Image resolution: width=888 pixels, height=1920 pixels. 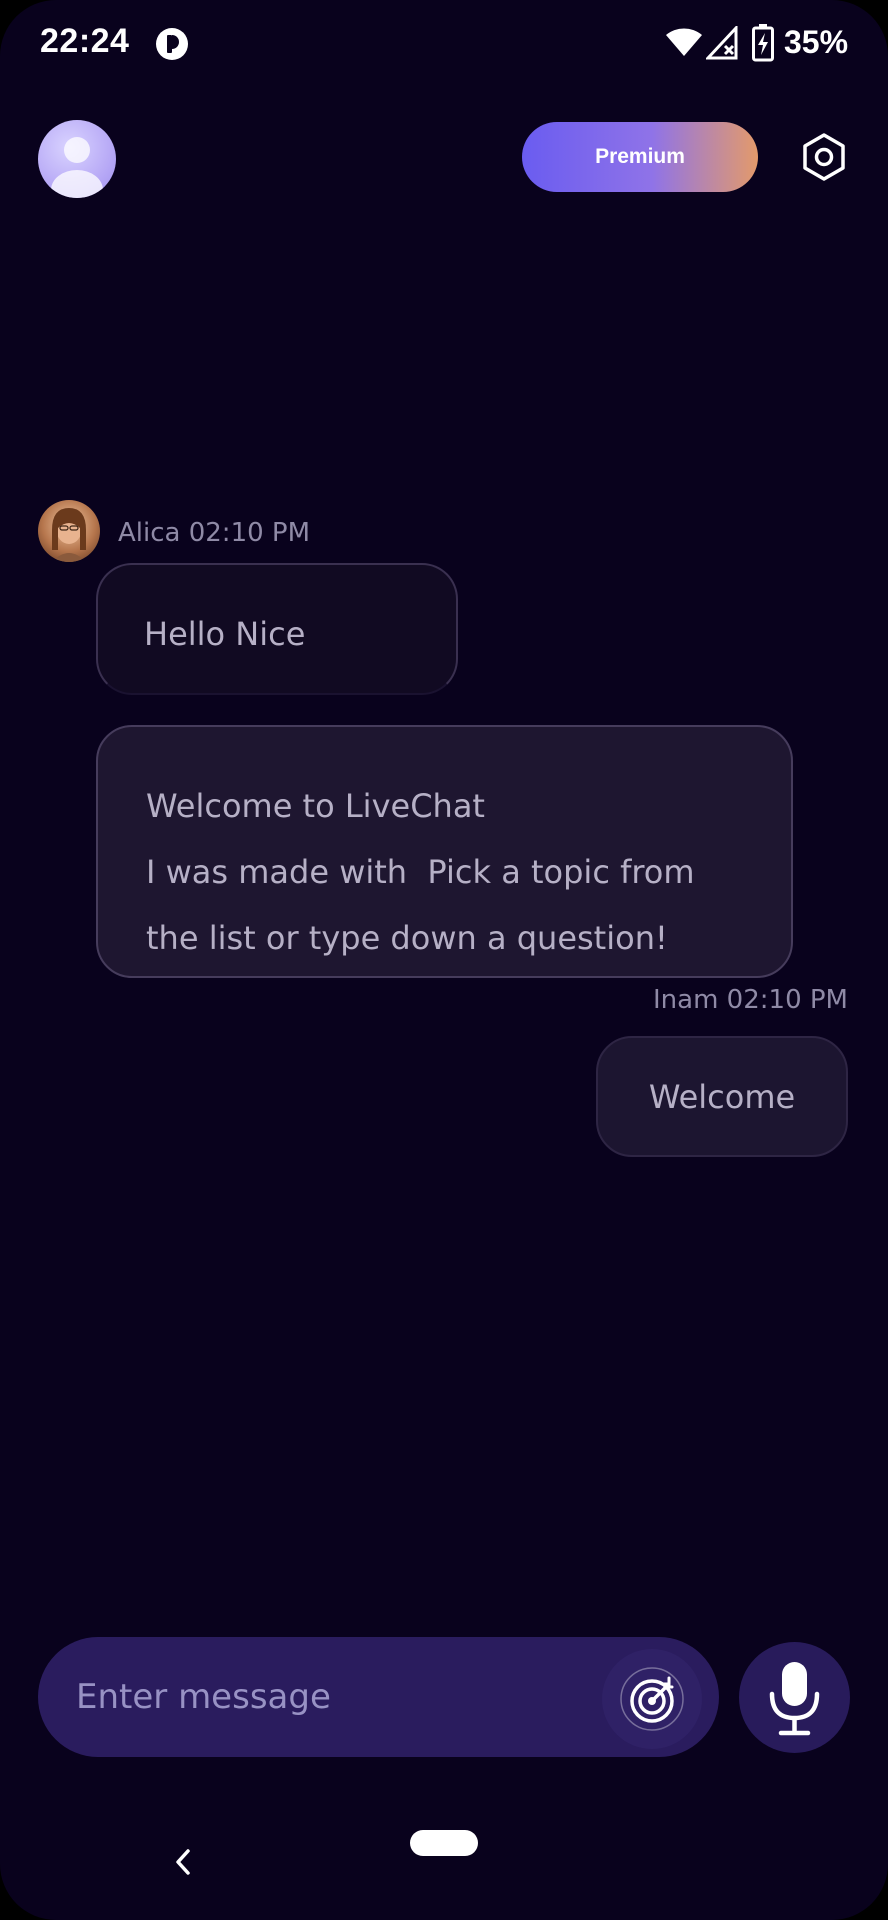 What do you see at coordinates (684, 42) in the screenshot?
I see `wifi-icon` at bounding box center [684, 42].